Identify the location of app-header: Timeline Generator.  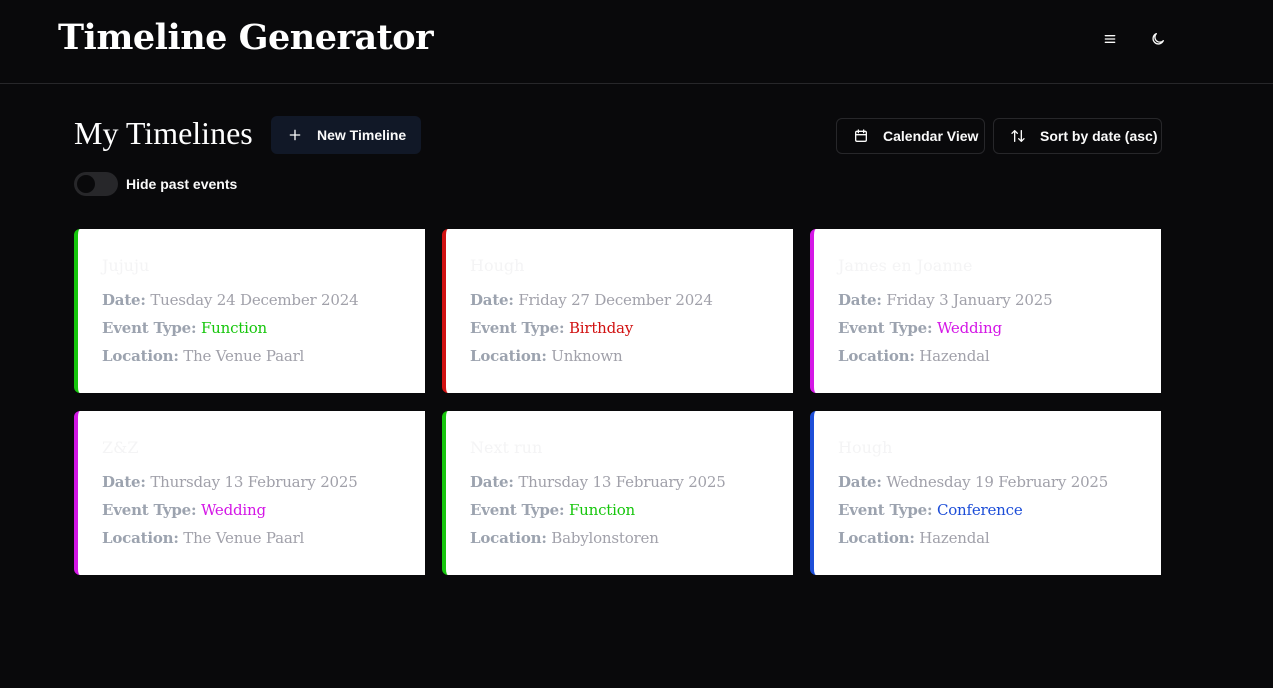
(636, 42).